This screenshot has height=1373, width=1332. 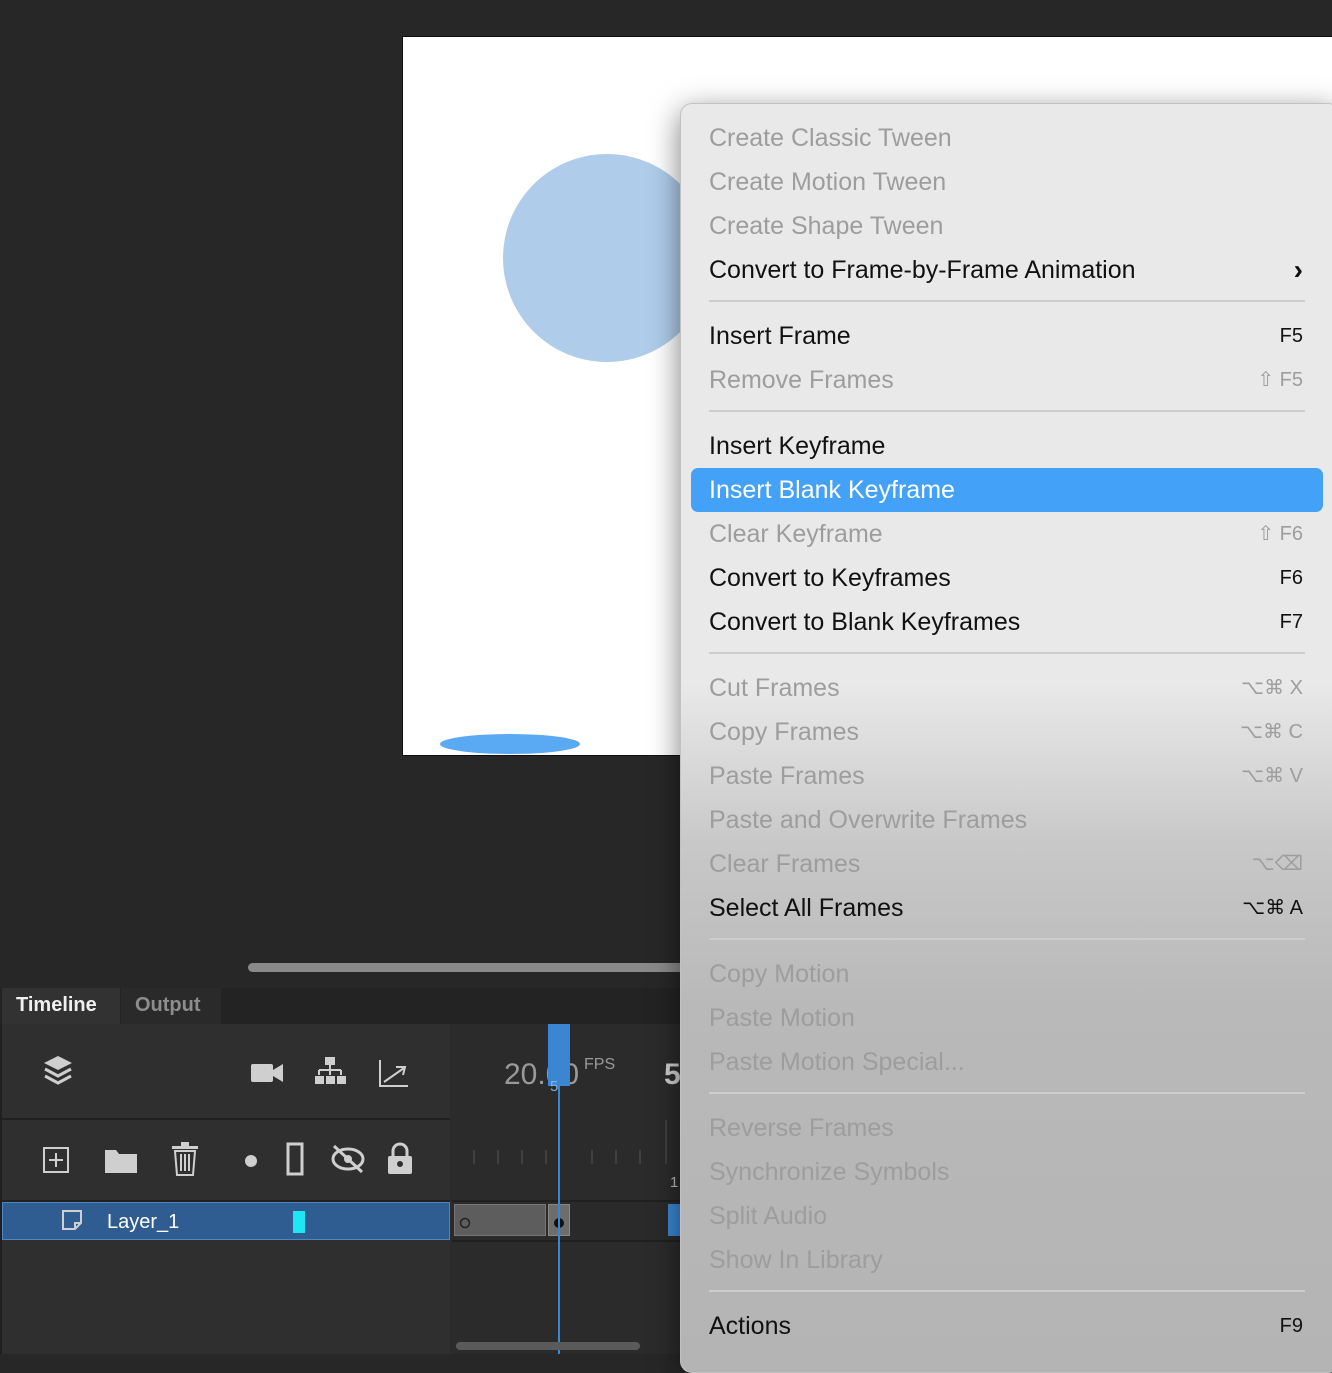 What do you see at coordinates (826, 226) in the screenshot?
I see `menu-item-label: Create Shape Tween` at bounding box center [826, 226].